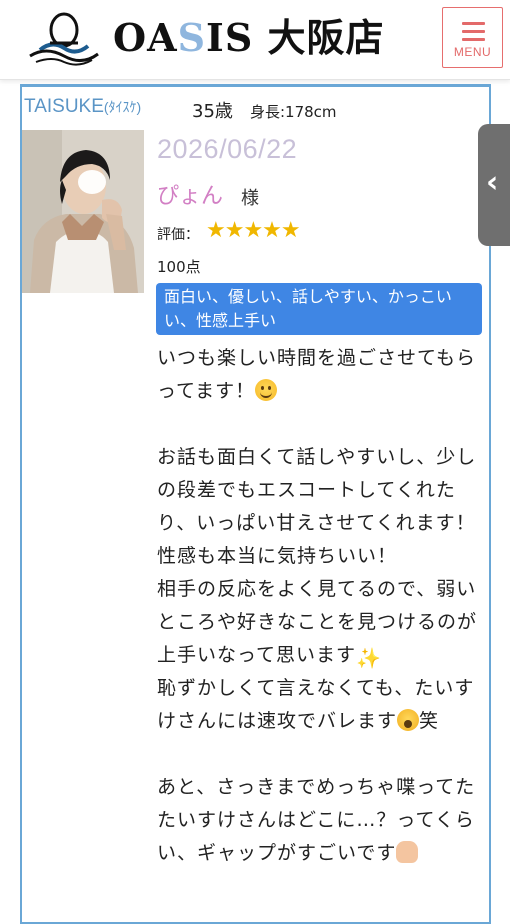 This screenshot has height=924, width=510. I want to click on hands-icon, so click(407, 852).